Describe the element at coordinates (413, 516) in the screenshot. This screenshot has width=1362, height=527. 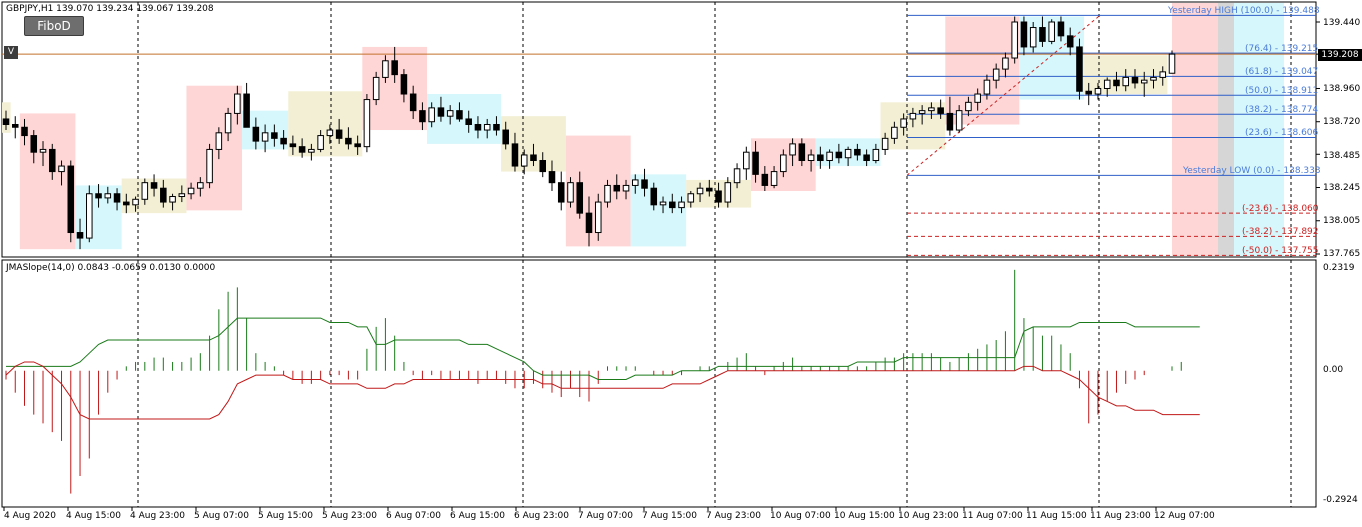
I see `time-tick: 6 Aug 07:00` at that location.